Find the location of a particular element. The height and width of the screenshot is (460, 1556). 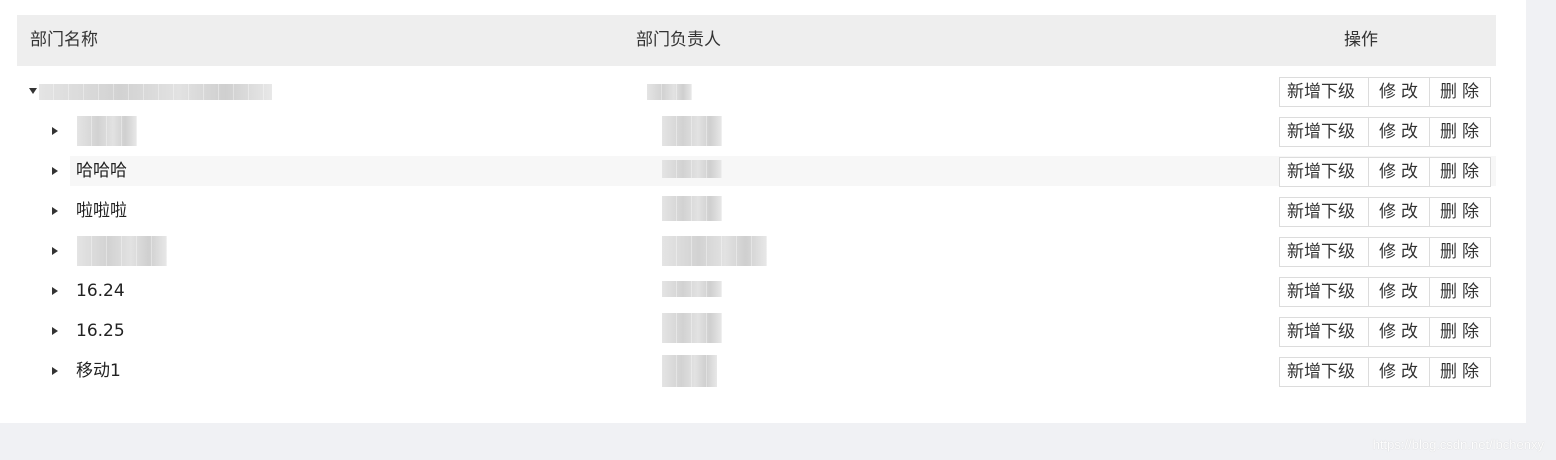

watermark: https://blog.csdn.net/lbchenxy is located at coordinates (1458, 444).